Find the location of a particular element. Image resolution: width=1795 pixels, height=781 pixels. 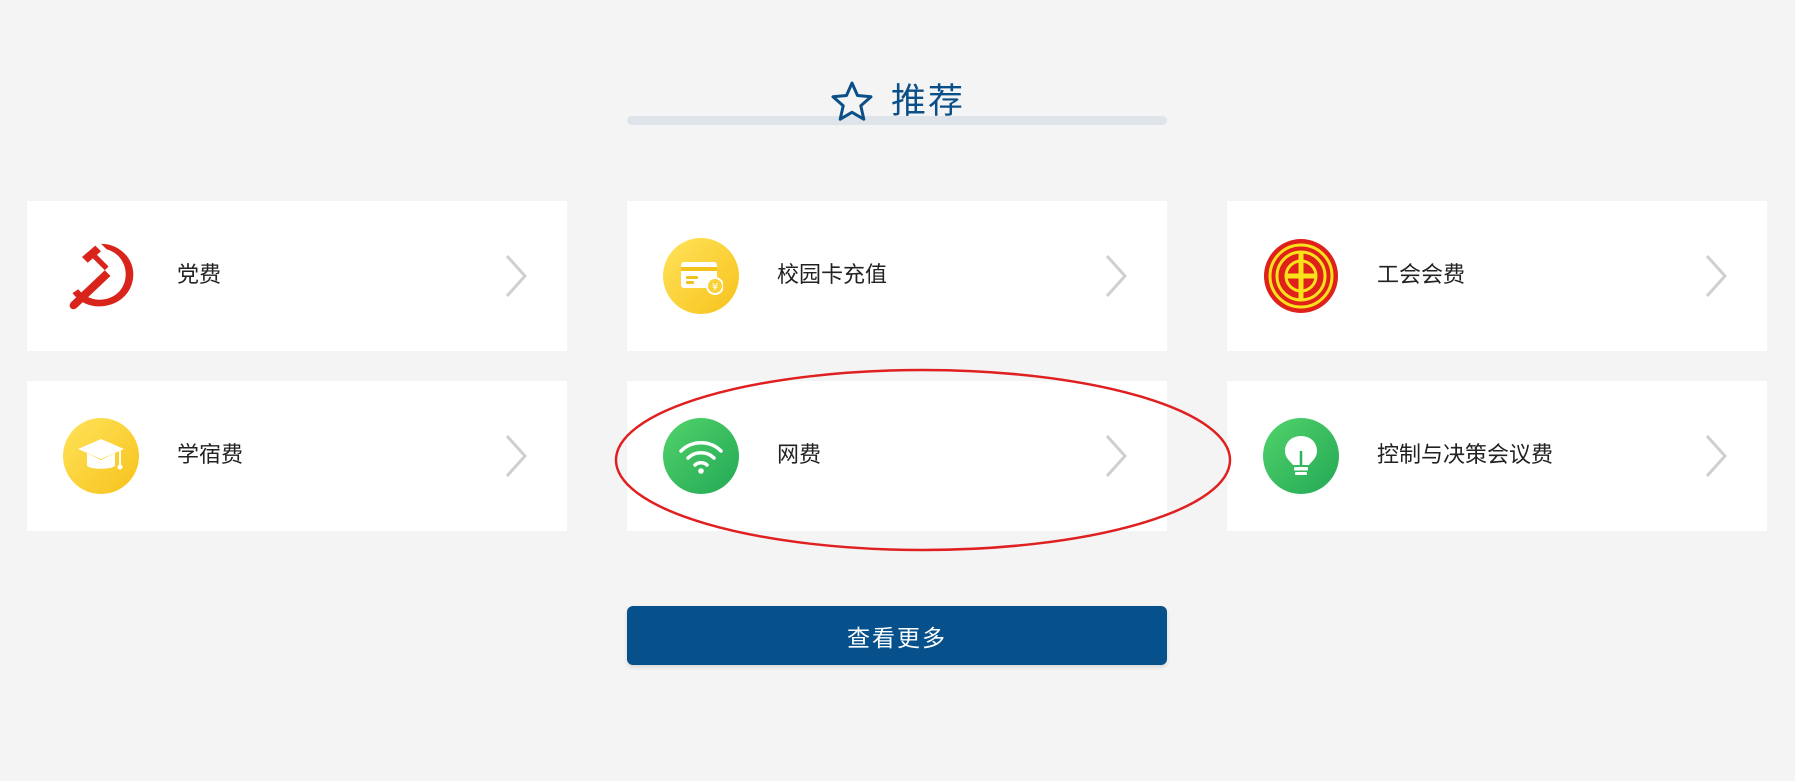

section-title: 推荐 is located at coordinates (928, 101).